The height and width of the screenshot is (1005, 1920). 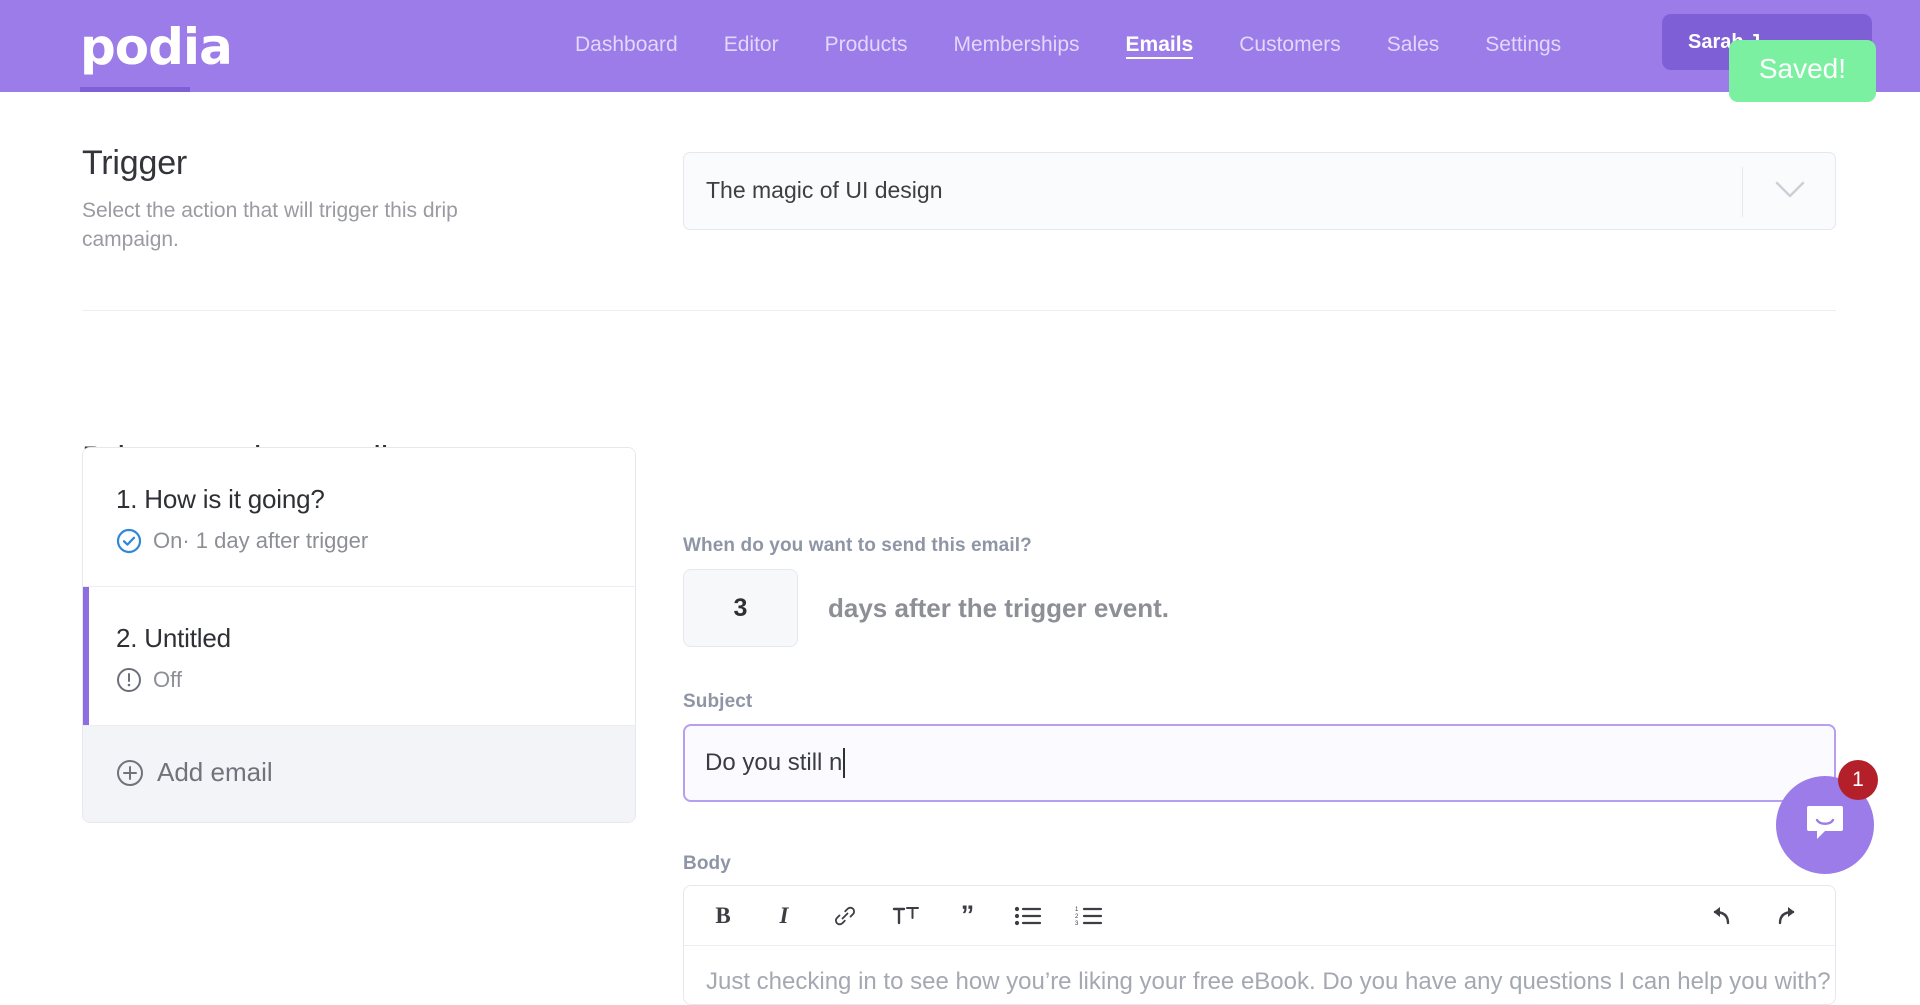 What do you see at coordinates (129, 541) in the screenshot?
I see `check-circle-icon` at bounding box center [129, 541].